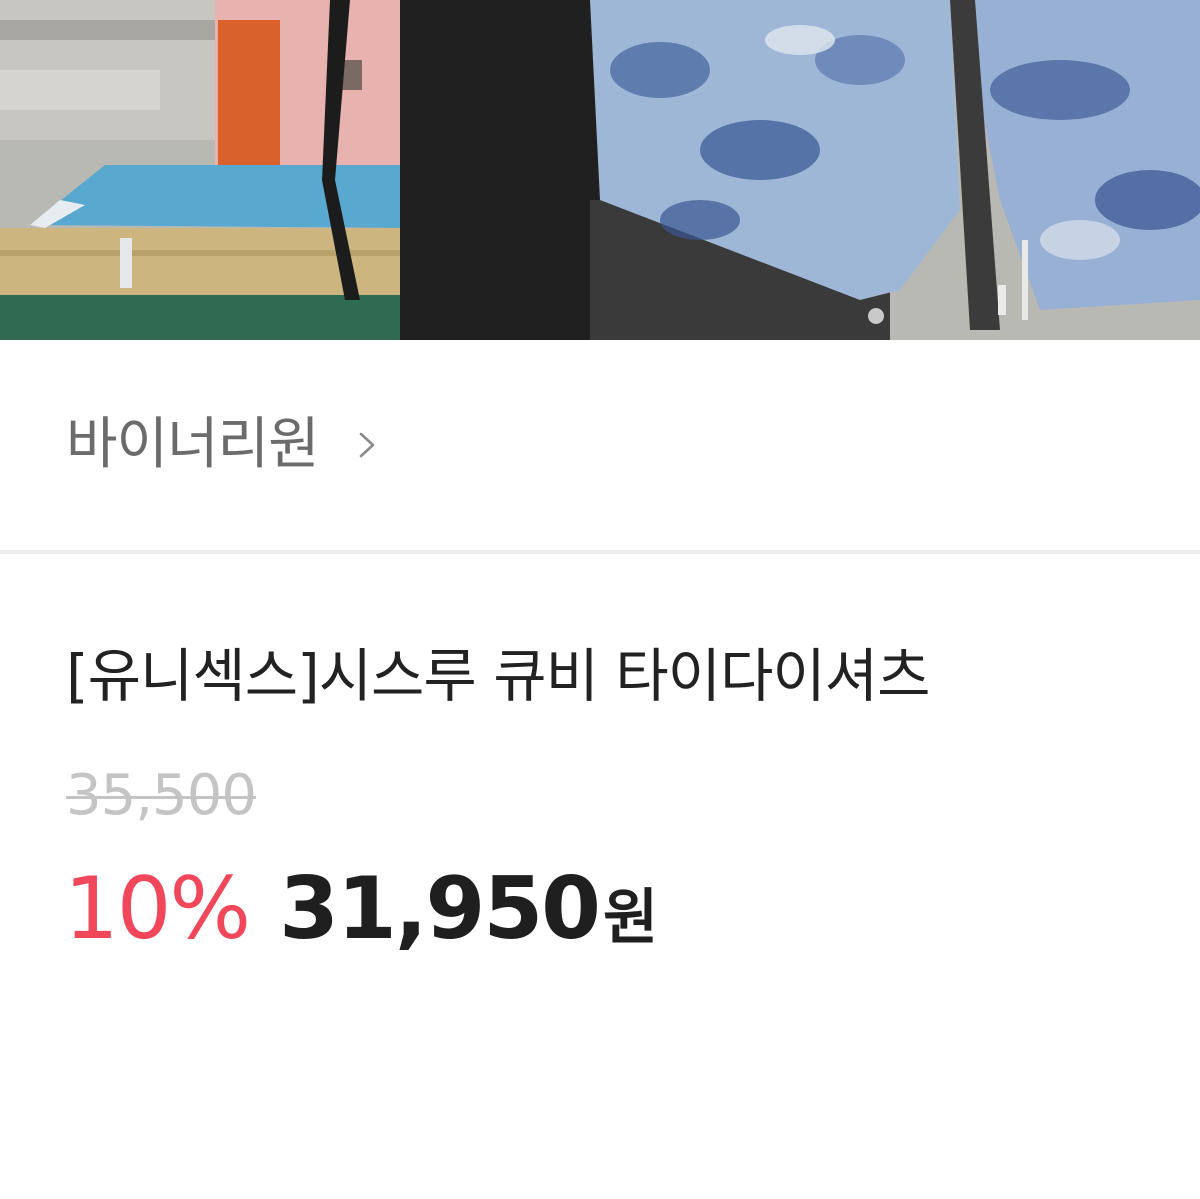 The width and height of the screenshot is (1200, 1199). I want to click on chevron-right-icon, so click(372, 445).